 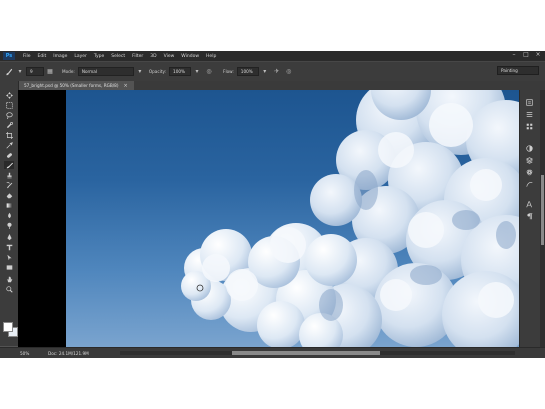 I want to click on rectangle-icon, so click(x=9, y=267).